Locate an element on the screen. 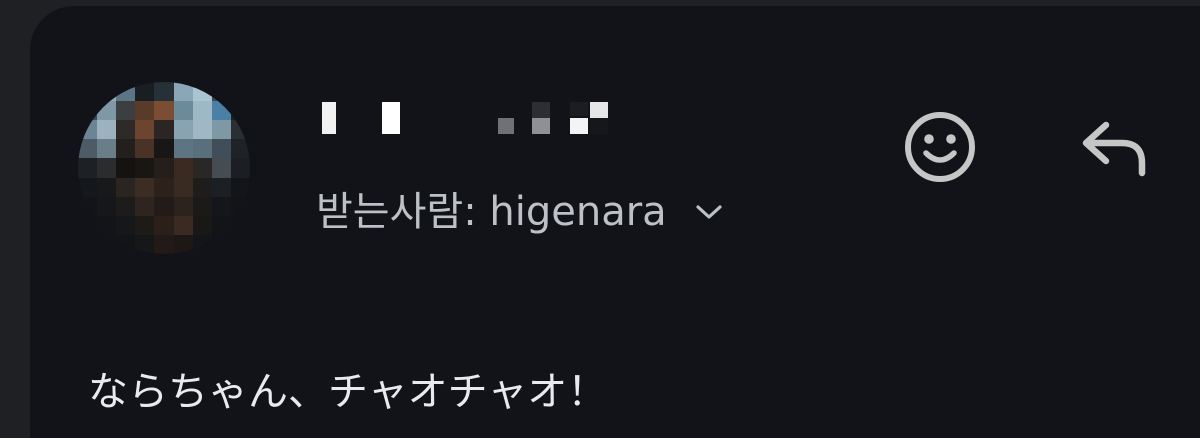 This screenshot has height=438, width=1200. message-body-text: ならちゃん、チャオチャオ！ is located at coordinates (348, 392).